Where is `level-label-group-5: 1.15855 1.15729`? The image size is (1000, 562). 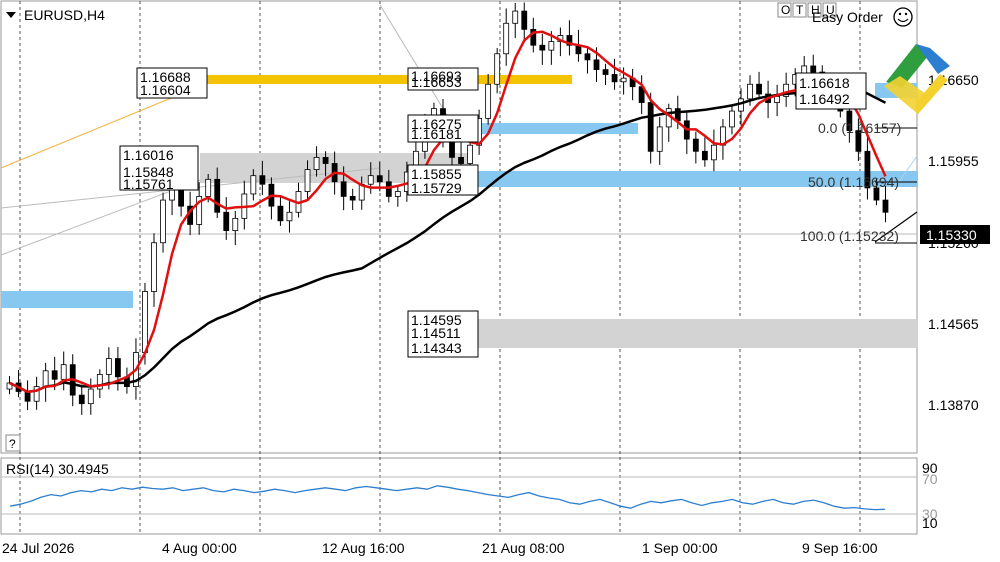
level-label-group-5: 1.15855 1.15729 is located at coordinates (443, 180).